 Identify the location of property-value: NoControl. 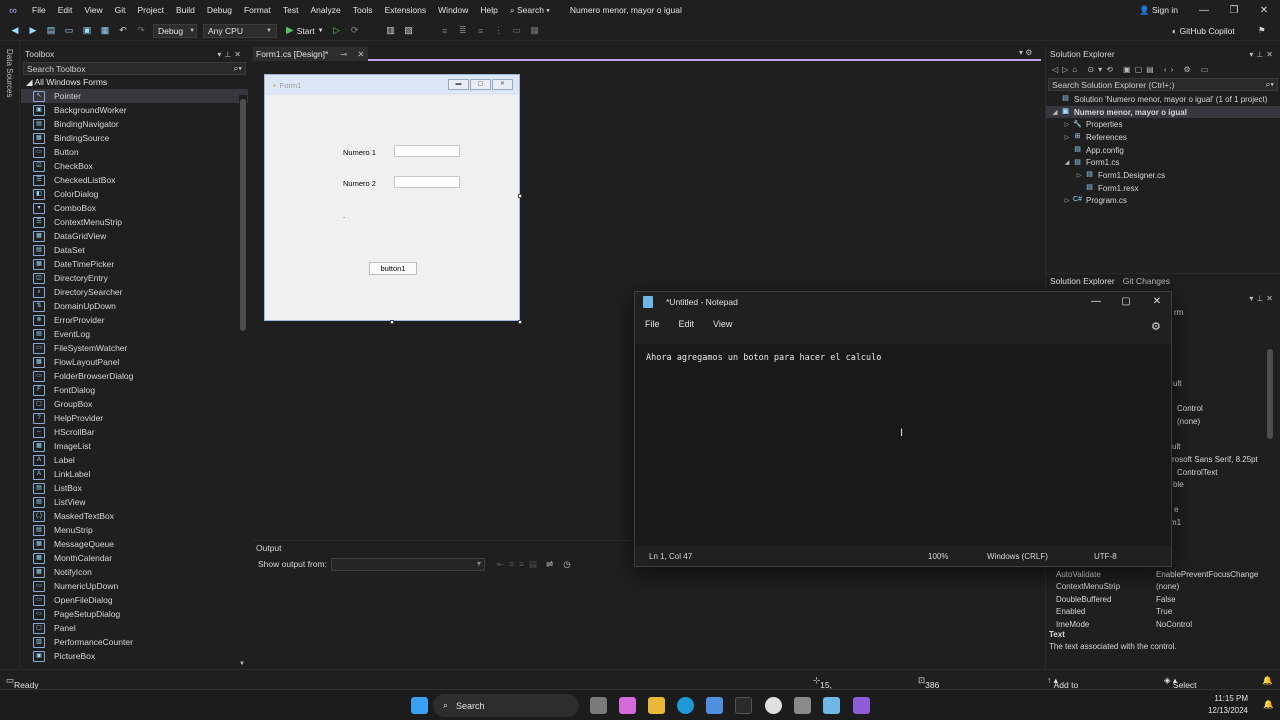
(1174, 624).